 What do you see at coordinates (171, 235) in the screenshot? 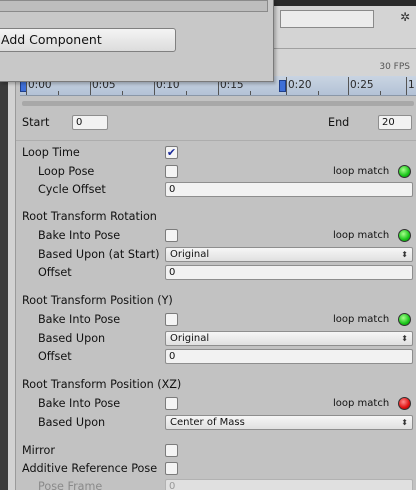
I see `rotation-bake-checkbox` at bounding box center [171, 235].